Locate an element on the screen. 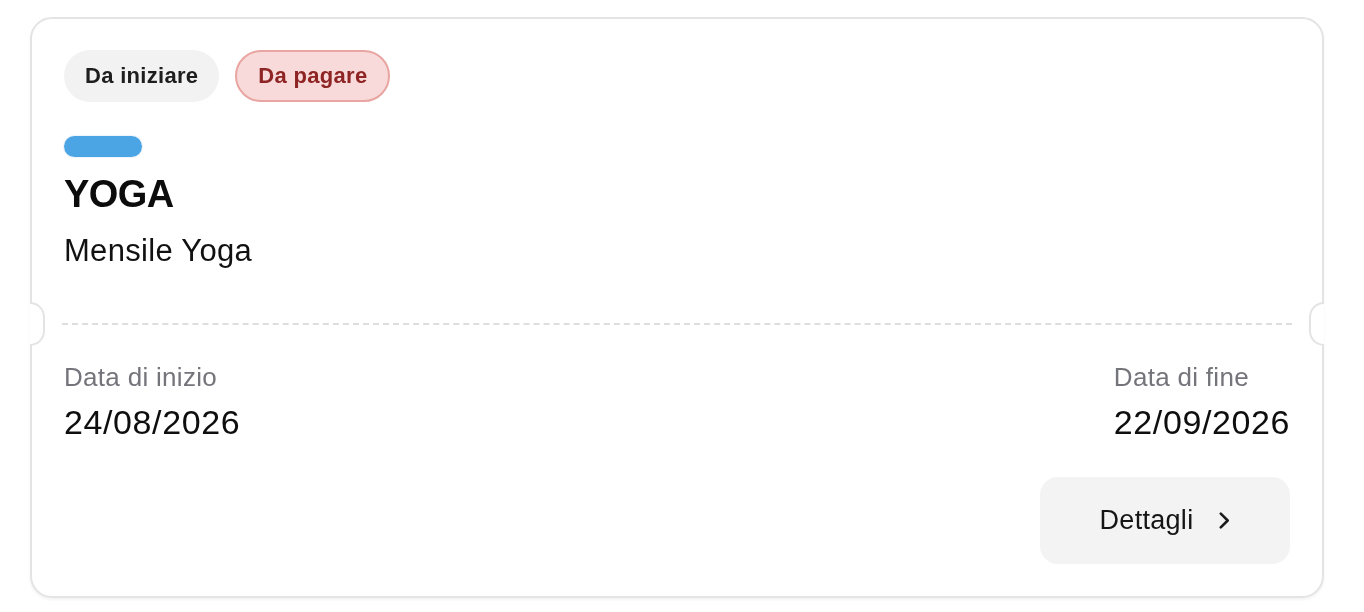 The image size is (1364, 612). course-title: YOGA is located at coordinates (119, 194).